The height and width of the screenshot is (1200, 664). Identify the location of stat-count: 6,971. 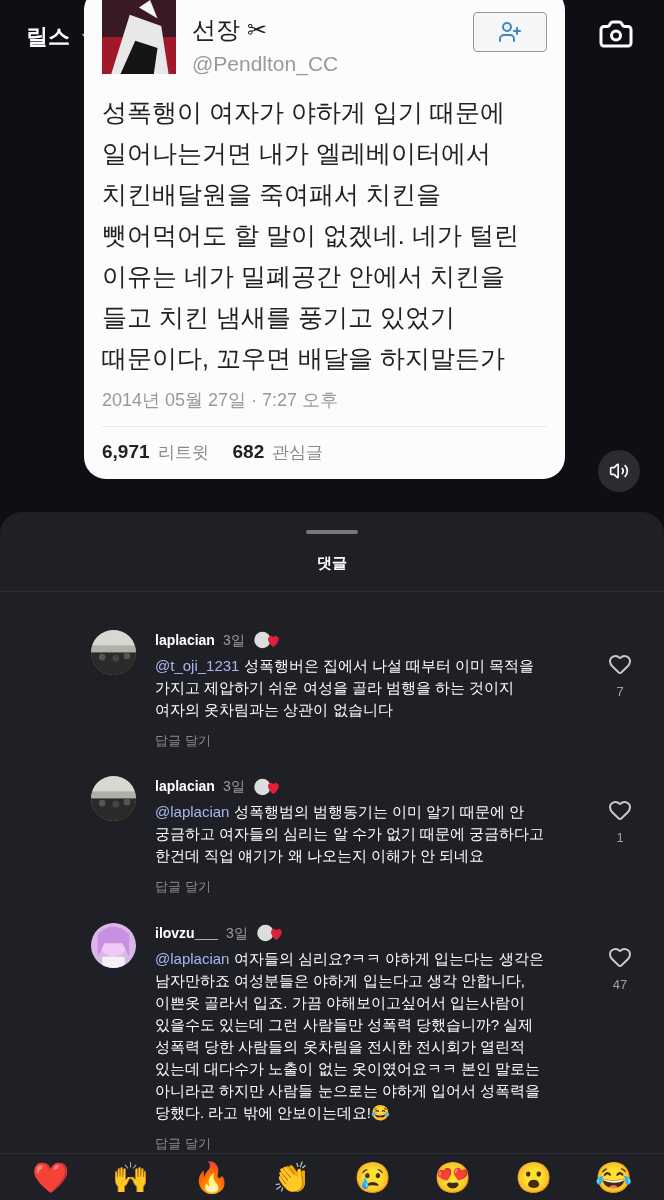
(126, 451).